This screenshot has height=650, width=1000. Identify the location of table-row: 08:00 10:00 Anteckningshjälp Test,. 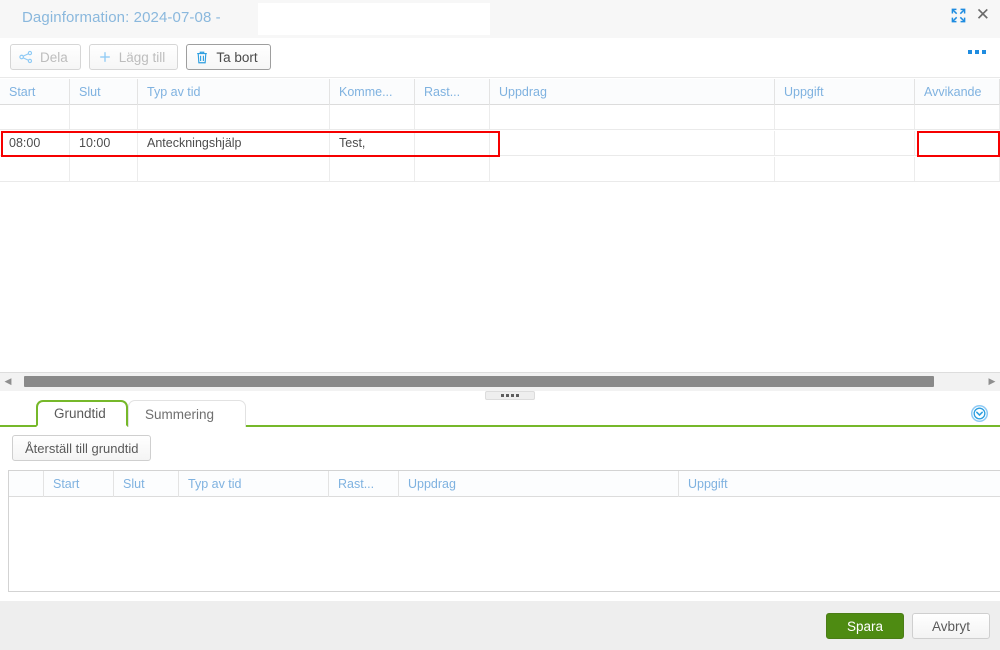
(500, 143).